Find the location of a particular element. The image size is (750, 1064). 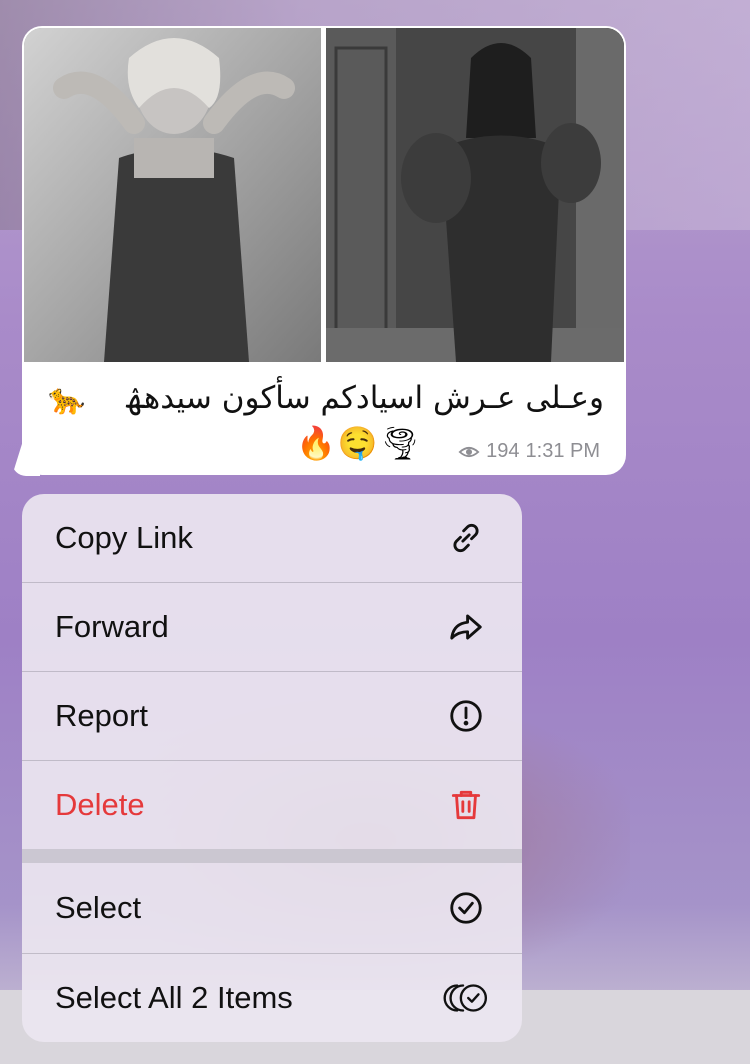

view-count: 194 is located at coordinates (503, 451).